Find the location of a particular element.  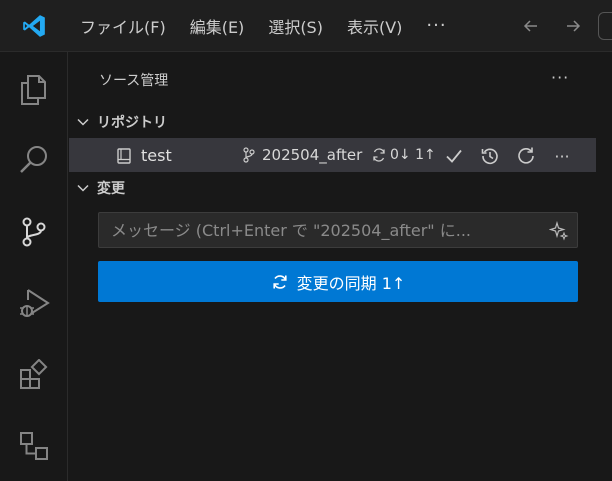

sync-status: 0↓ 1↑ is located at coordinates (403, 155).